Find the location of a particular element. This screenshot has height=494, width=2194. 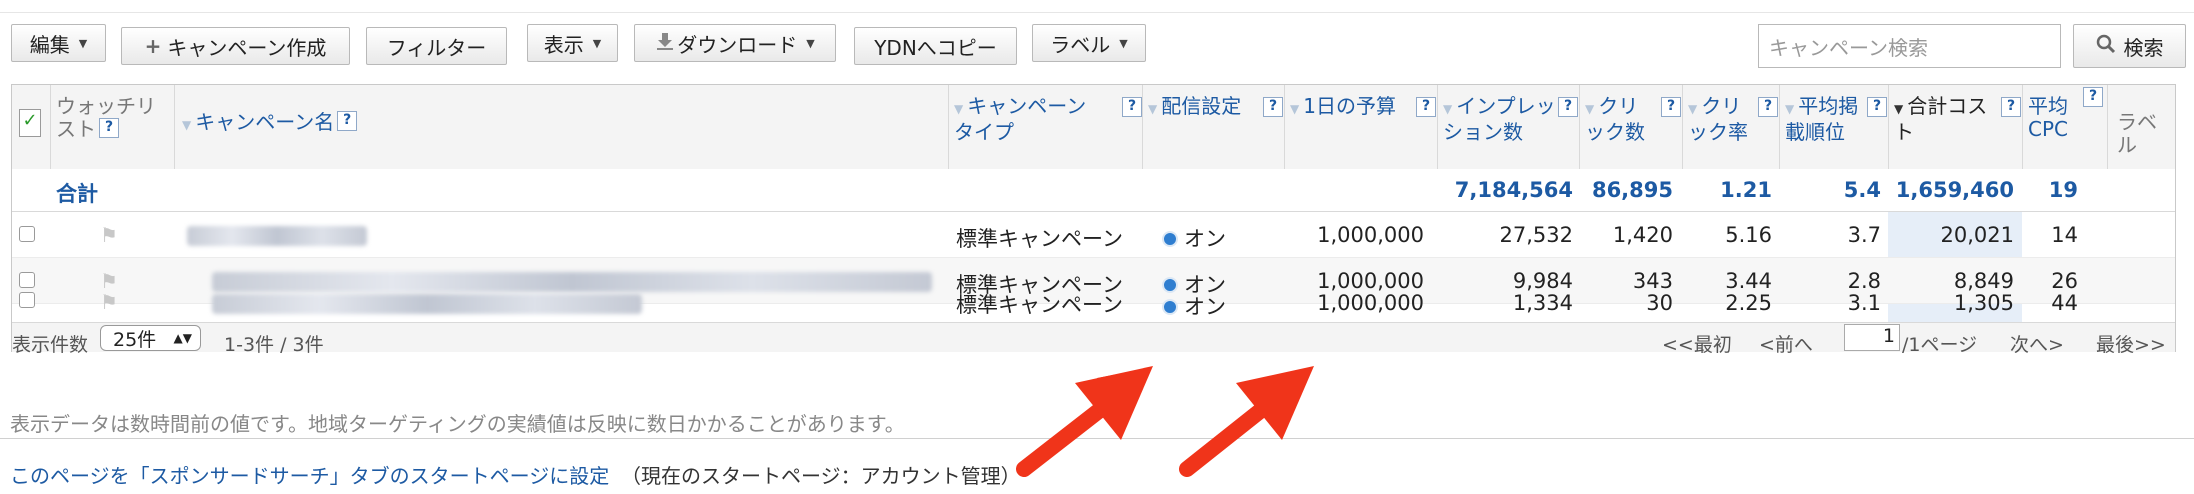

annotation-arrows is located at coordinates (1165, 421).